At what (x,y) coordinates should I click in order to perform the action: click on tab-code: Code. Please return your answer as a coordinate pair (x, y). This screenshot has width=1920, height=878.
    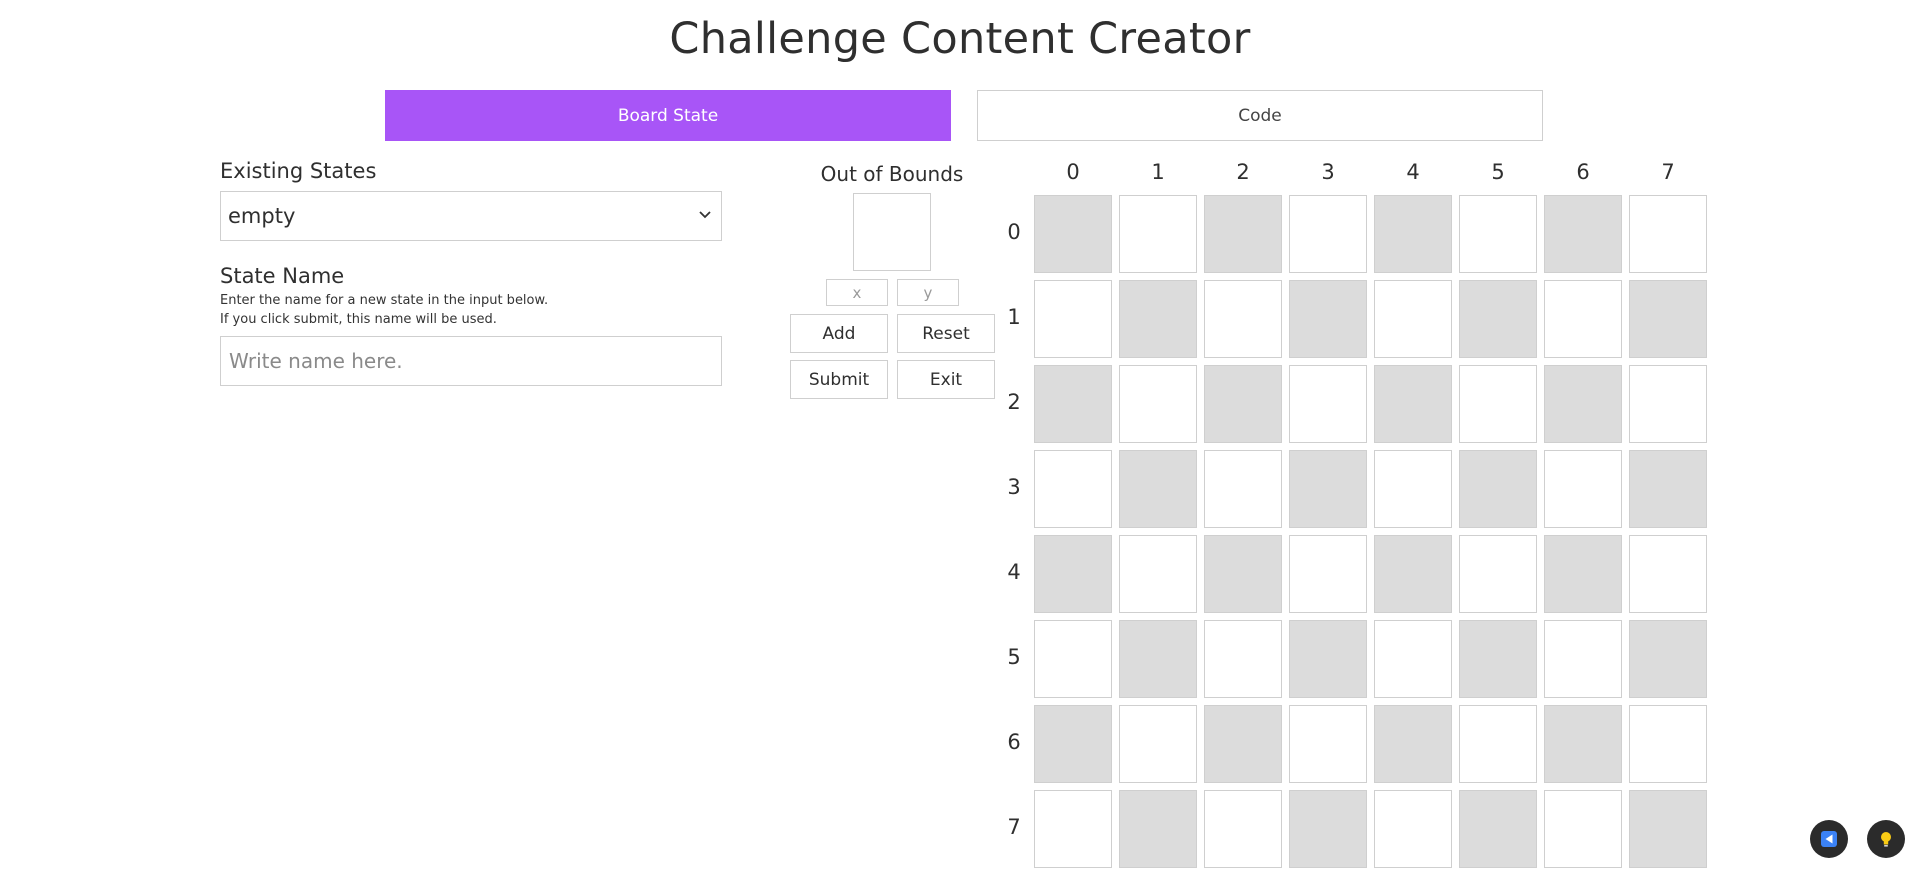
    Looking at the image, I should click on (1260, 115).